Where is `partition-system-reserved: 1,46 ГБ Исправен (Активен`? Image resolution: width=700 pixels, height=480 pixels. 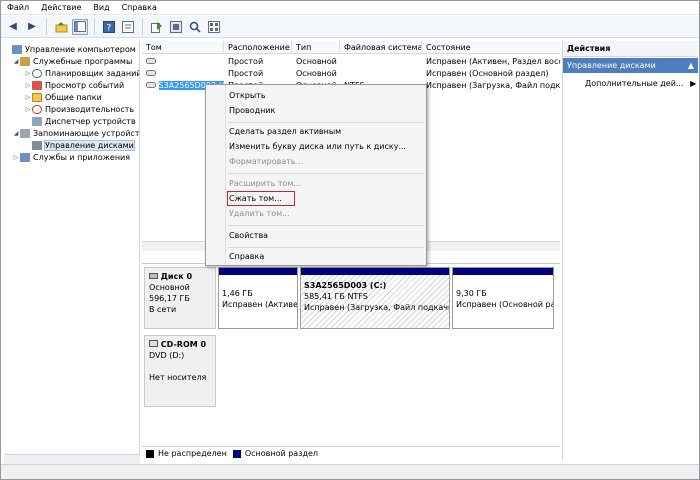
partition-system-reserved: 1,46 ГБ Исправен (Активен is located at coordinates (258, 298).